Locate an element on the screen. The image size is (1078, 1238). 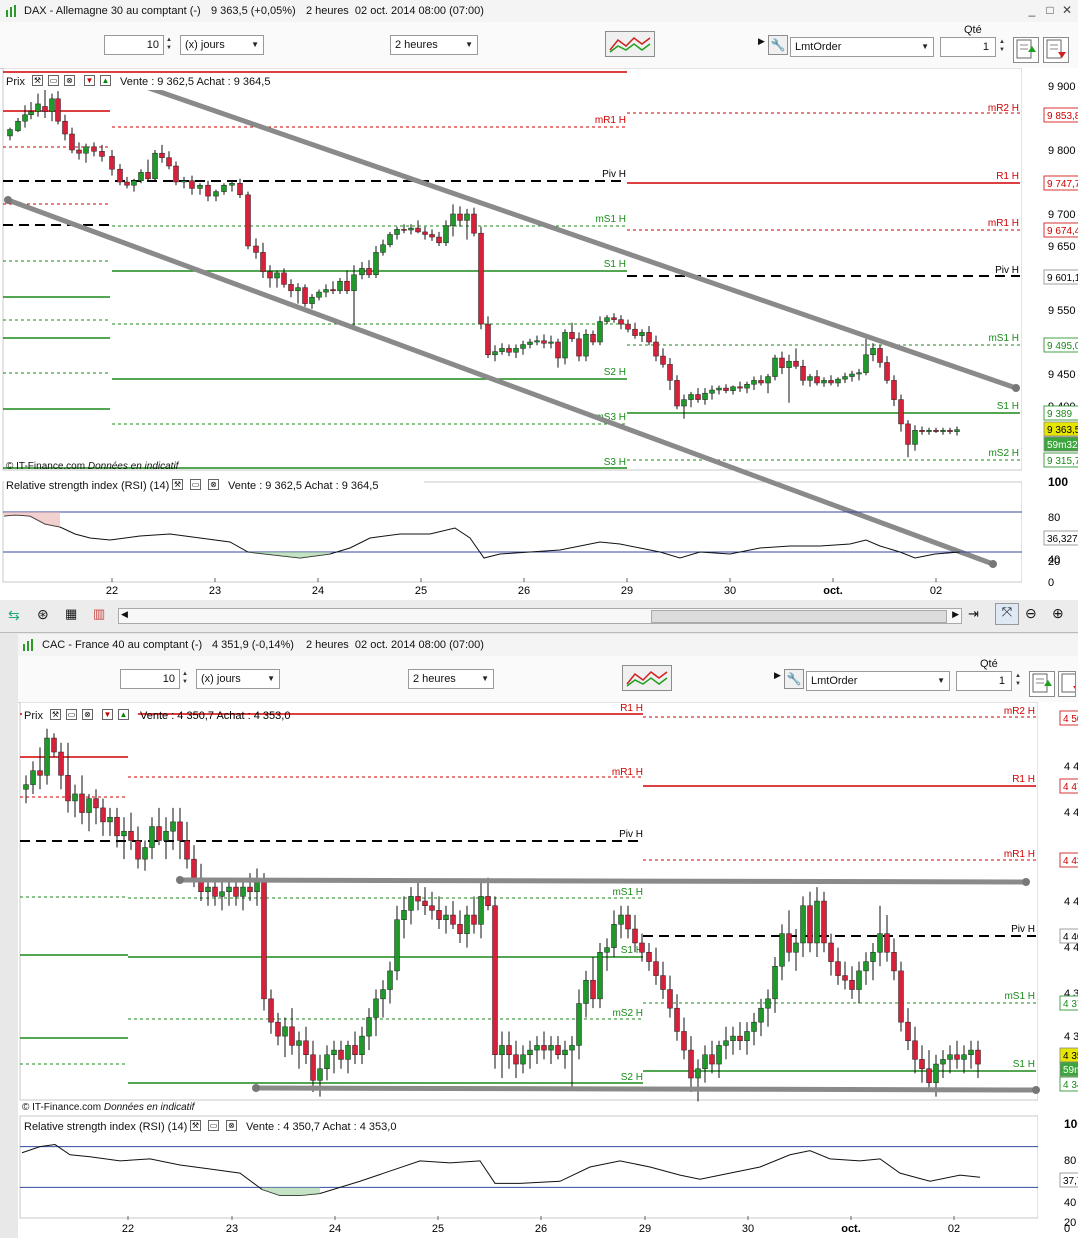
crosshair-icon: ⊛ is located at coordinates (43, 614).